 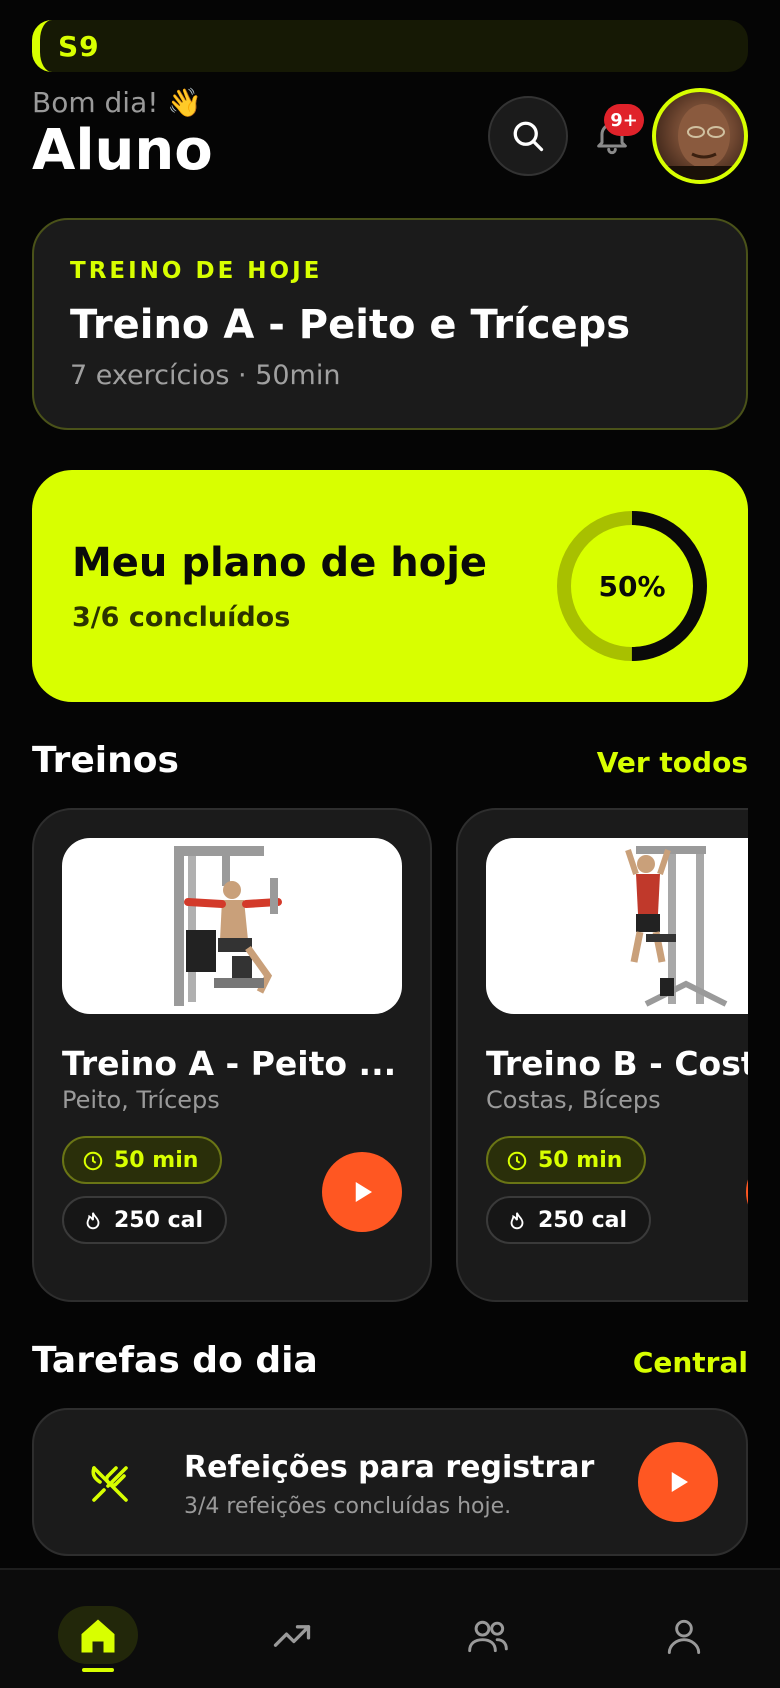 I want to click on search-icon, so click(x=528, y=136).